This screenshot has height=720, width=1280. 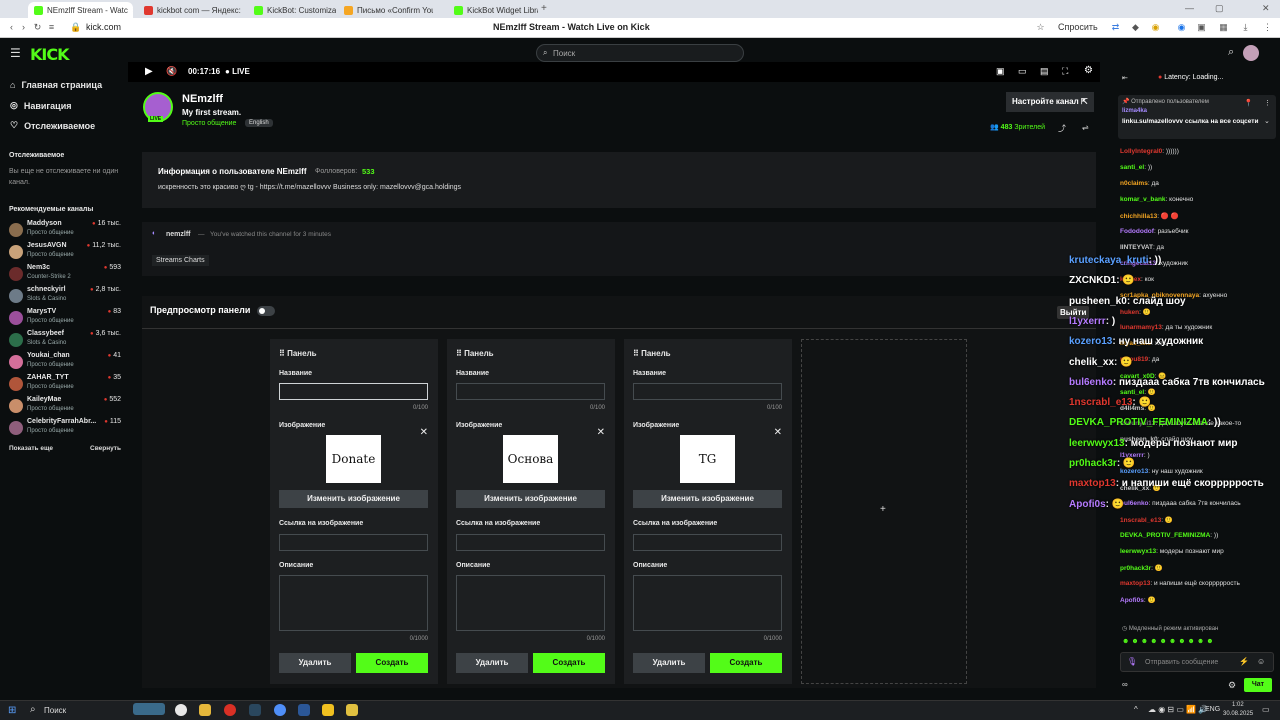 What do you see at coordinates (1199, 471) in the screenshot?
I see `chat-message: kozero13: ну наш художник` at bounding box center [1199, 471].